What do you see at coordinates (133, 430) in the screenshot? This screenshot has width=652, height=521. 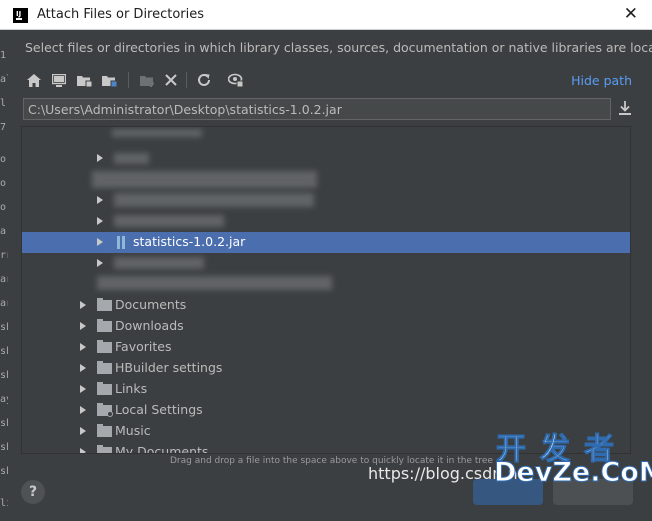 I see `tree-item-label: Music` at bounding box center [133, 430].